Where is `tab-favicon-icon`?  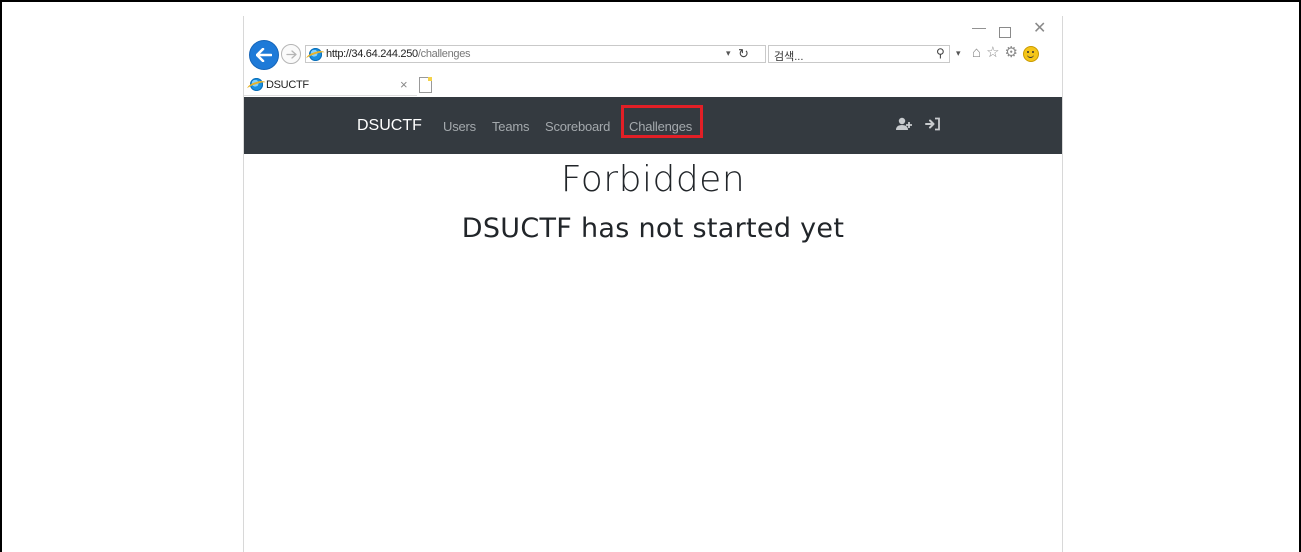 tab-favicon-icon is located at coordinates (256, 84).